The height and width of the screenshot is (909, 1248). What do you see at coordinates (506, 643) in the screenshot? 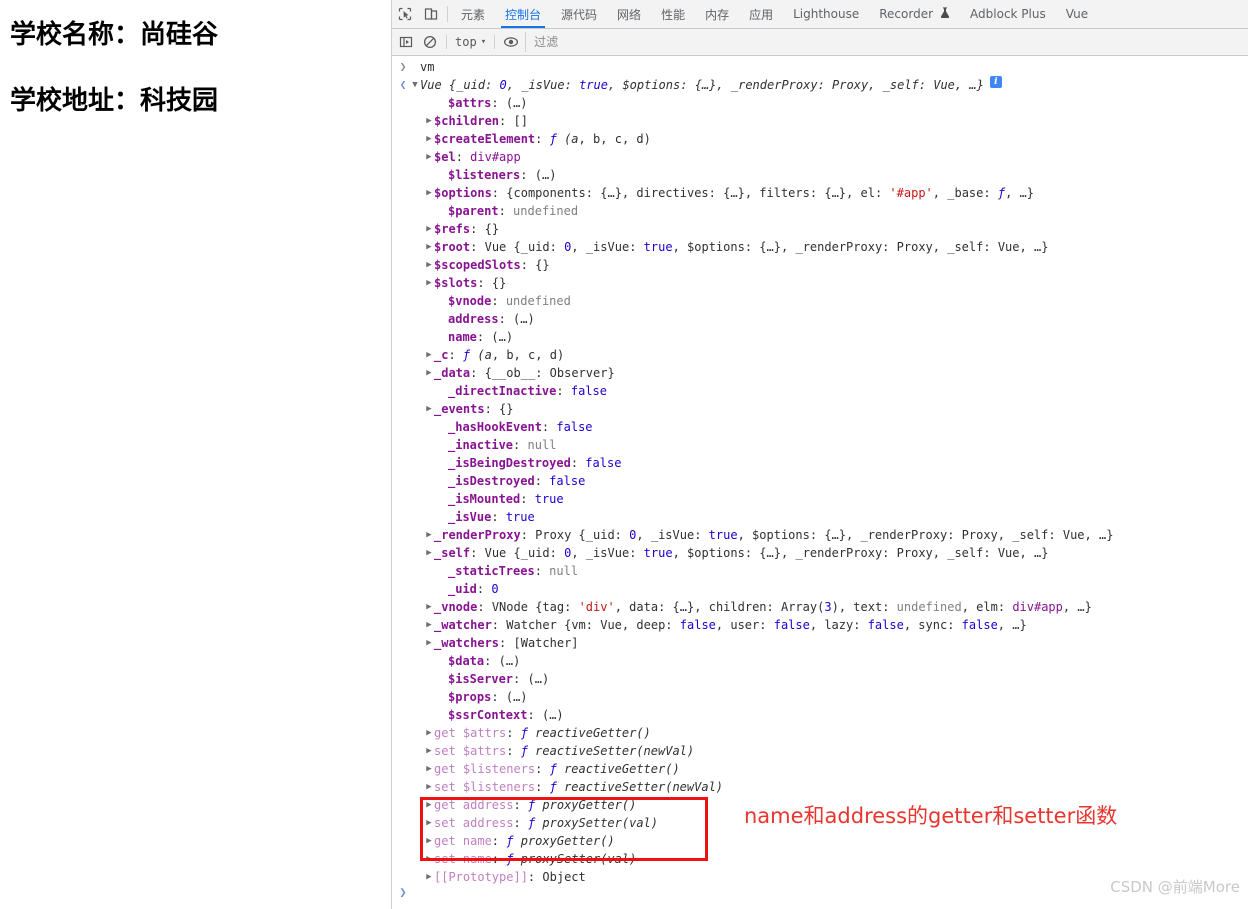
I see `console-row-text: _watchers: [Watcher]` at bounding box center [506, 643].